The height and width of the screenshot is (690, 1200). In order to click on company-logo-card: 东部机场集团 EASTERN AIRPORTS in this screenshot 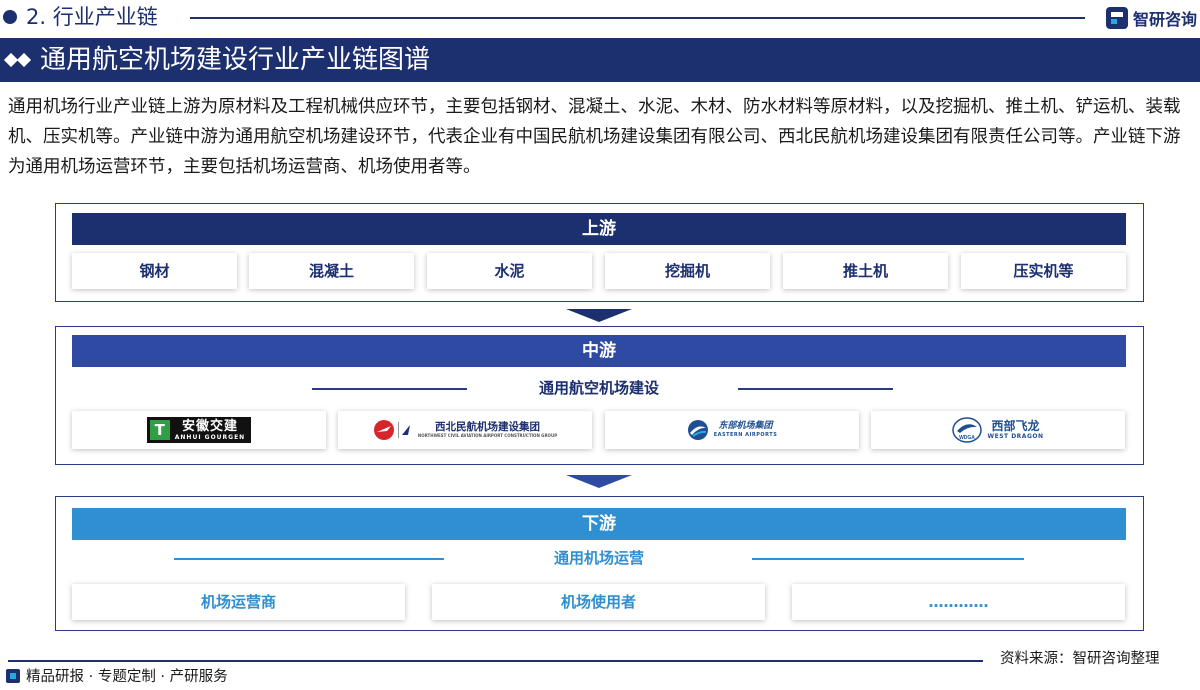, I will do `click(732, 430)`.